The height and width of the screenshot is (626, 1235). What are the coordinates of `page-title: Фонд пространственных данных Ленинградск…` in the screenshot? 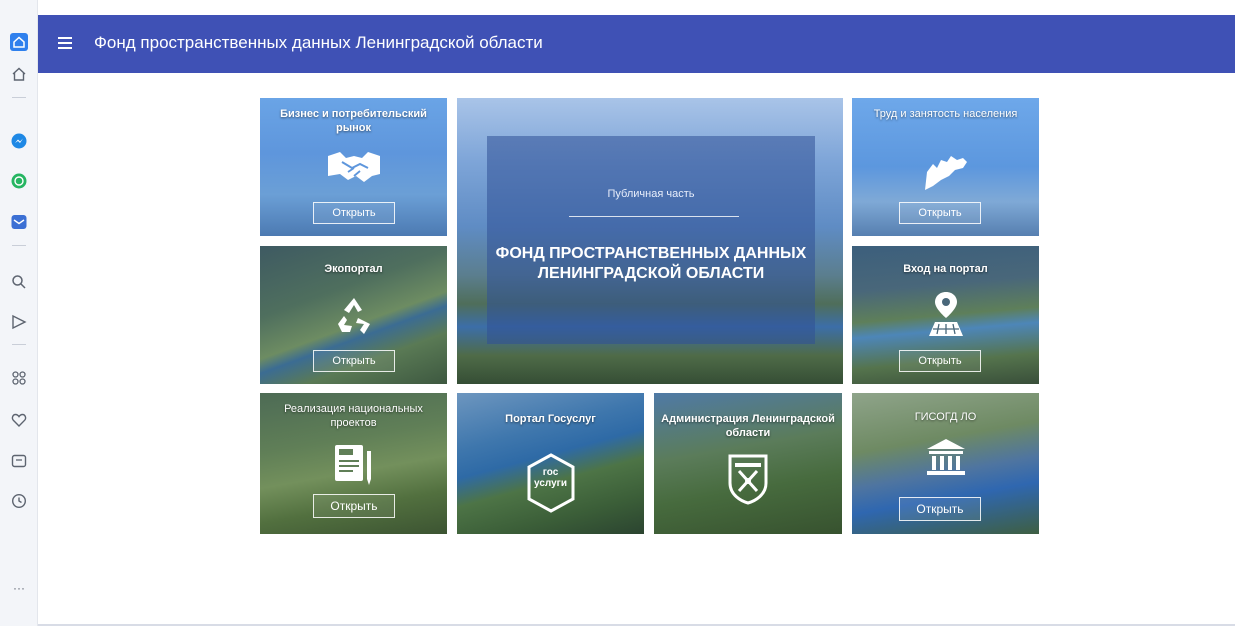 It's located at (318, 42).